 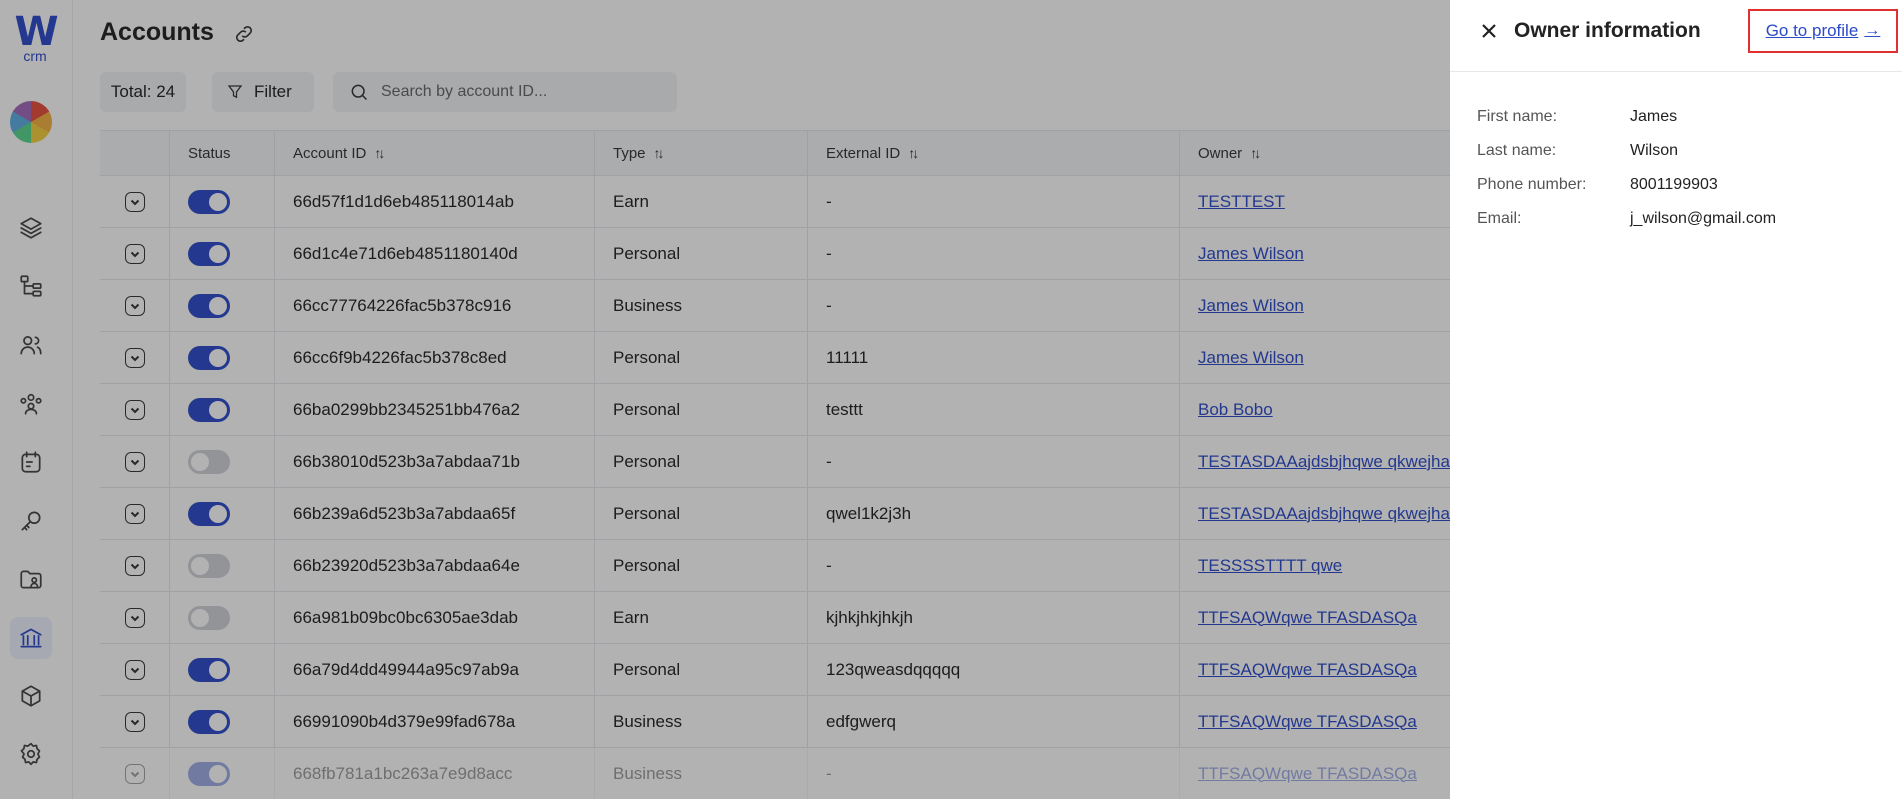 I want to click on drawer-title: Owner information, so click(x=1607, y=30).